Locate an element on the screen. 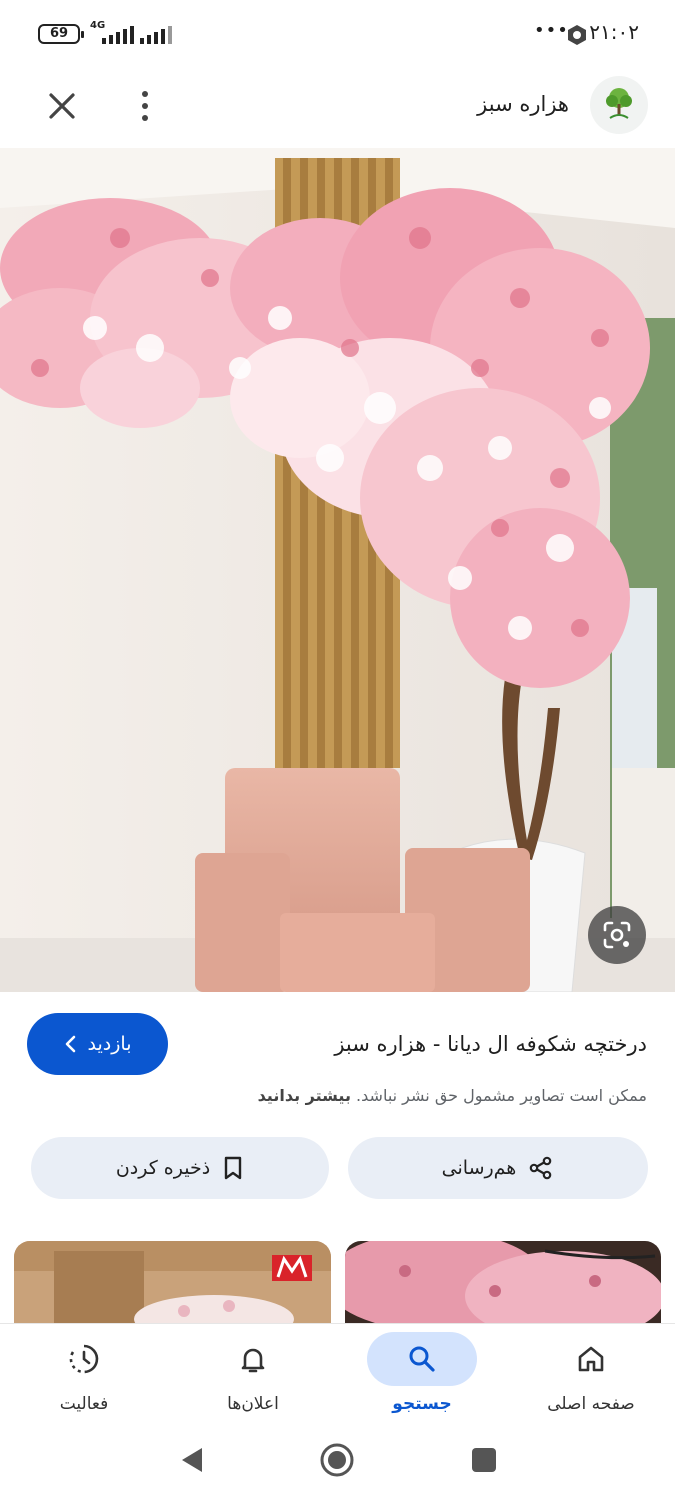  nav-activity-label: فعالیت is located at coordinates (84, 1404).